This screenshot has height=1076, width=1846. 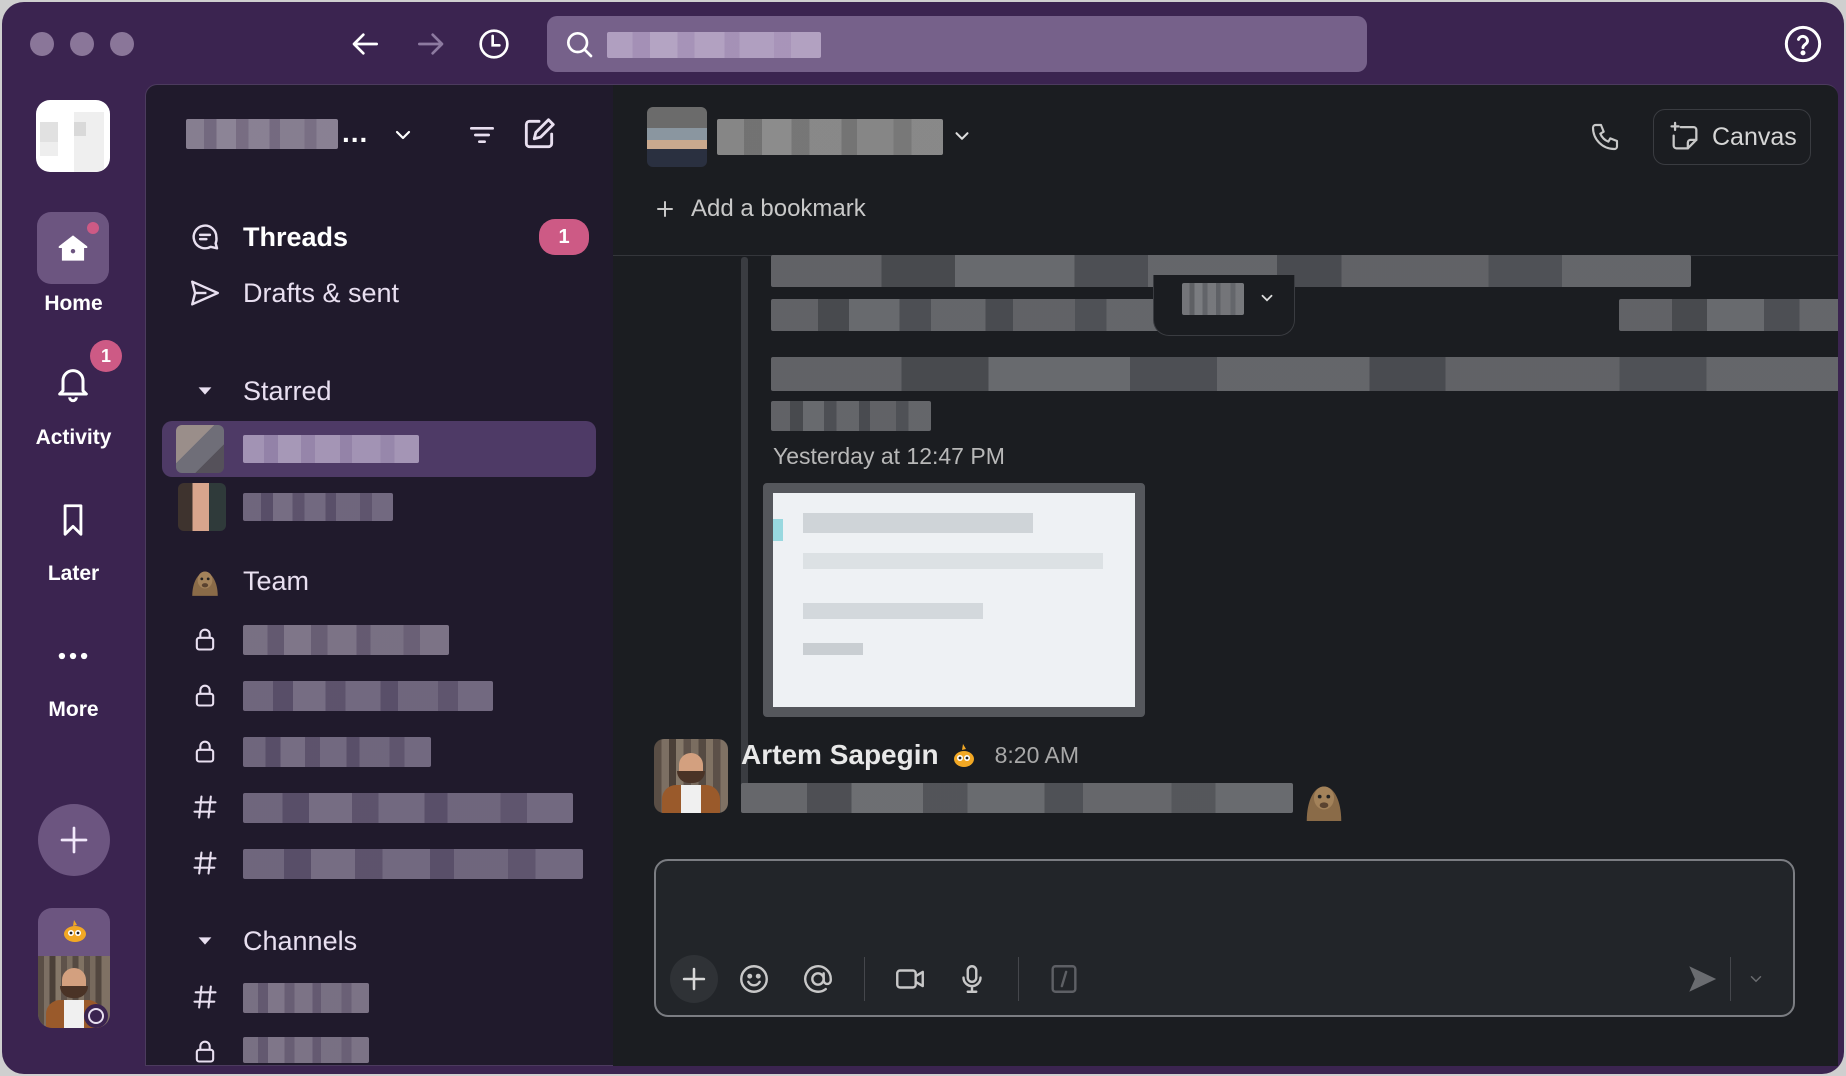 I want to click on filter-icon, so click(x=482, y=135).